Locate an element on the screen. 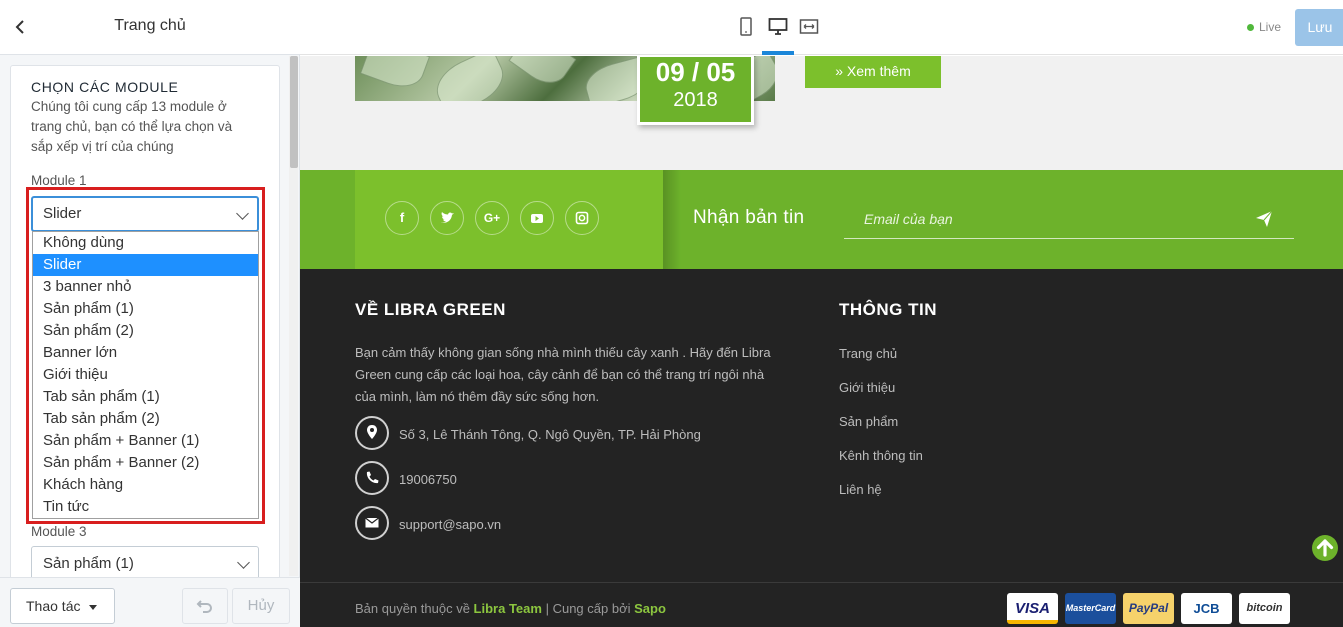 This screenshot has height=627, width=1343. footer-email: support@sapo.vn is located at coordinates (450, 524).